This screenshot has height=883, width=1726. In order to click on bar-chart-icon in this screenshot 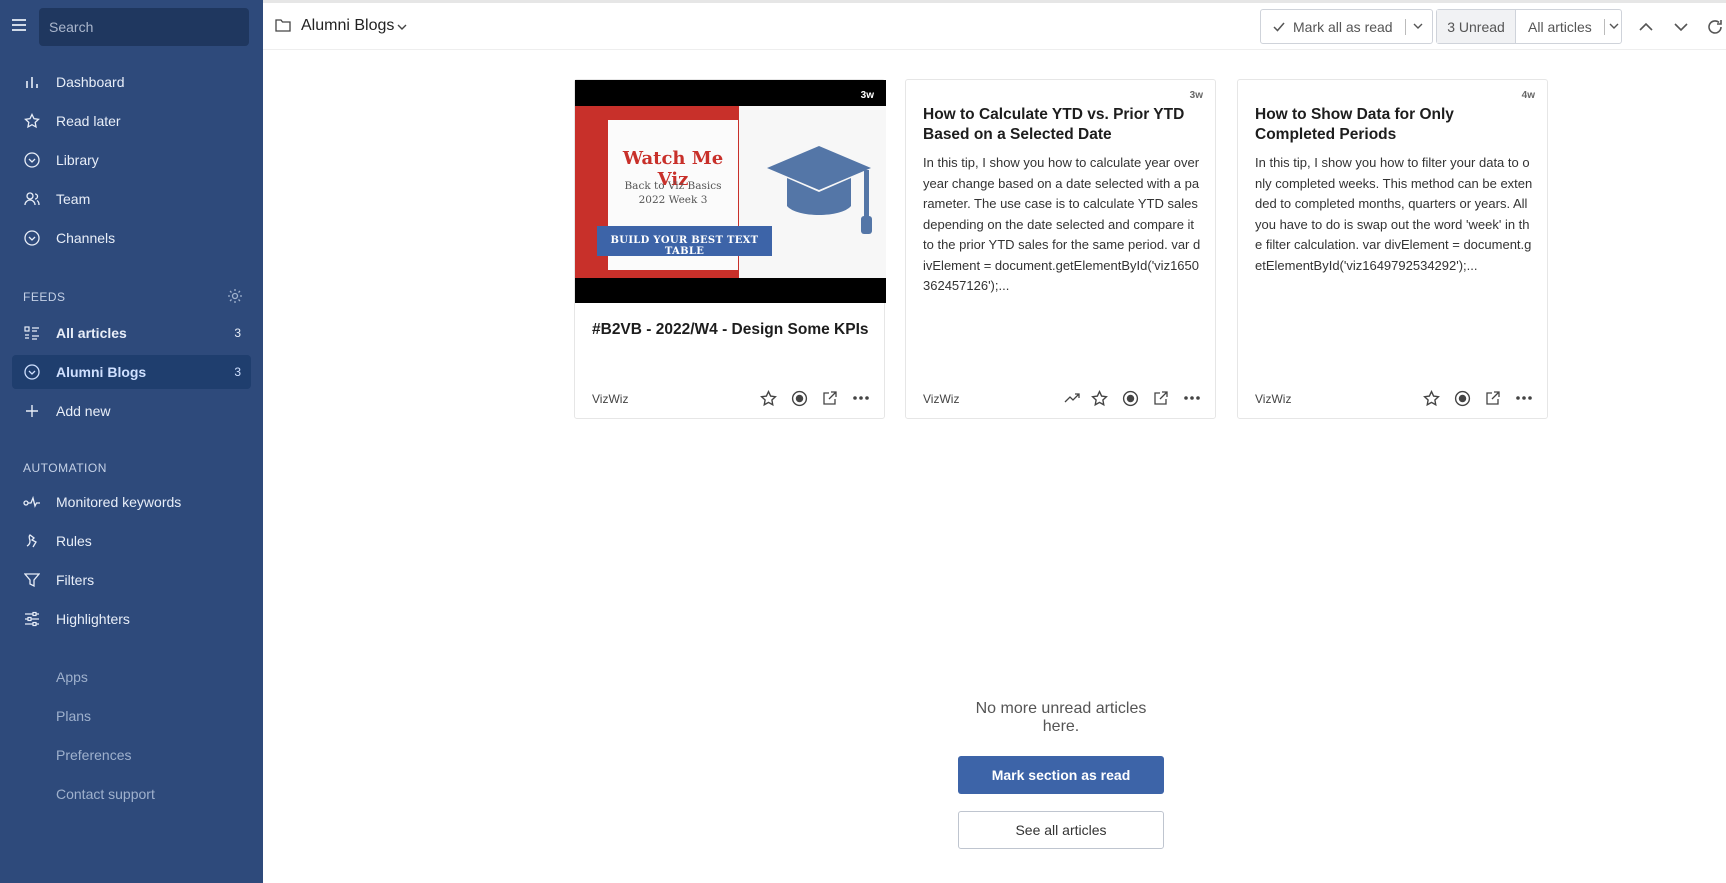, I will do `click(32, 82)`.